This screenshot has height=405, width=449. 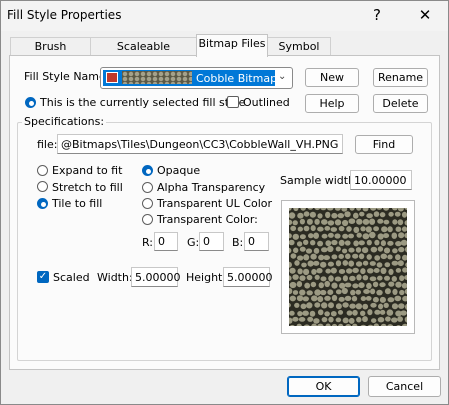 What do you see at coordinates (147, 187) in the screenshot?
I see `alpha-transparency-radio` at bounding box center [147, 187].